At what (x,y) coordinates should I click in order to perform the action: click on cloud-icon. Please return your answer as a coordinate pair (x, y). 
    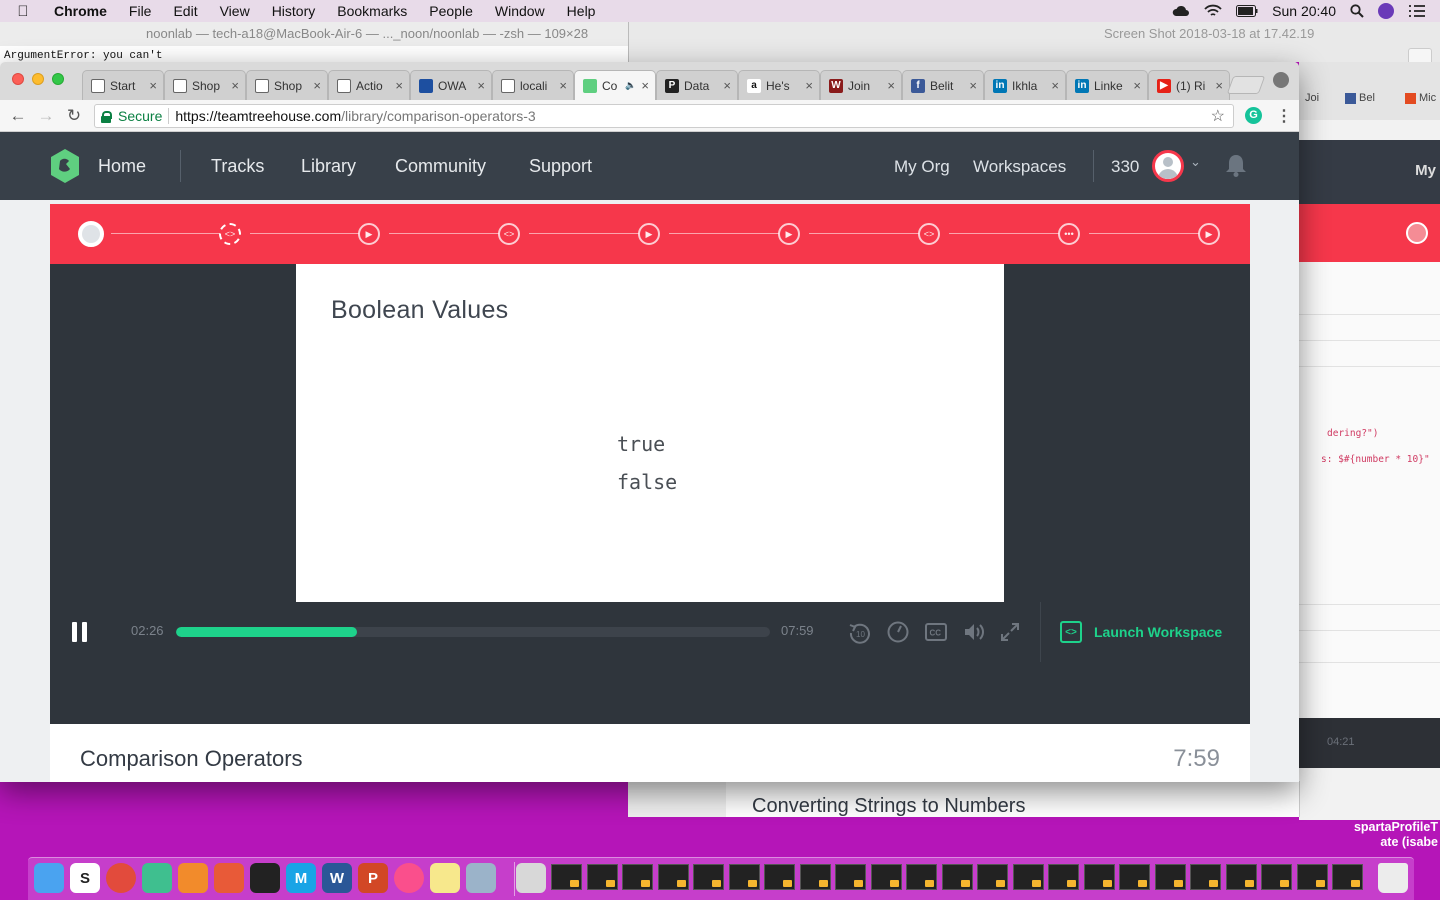
    Looking at the image, I should click on (1181, 11).